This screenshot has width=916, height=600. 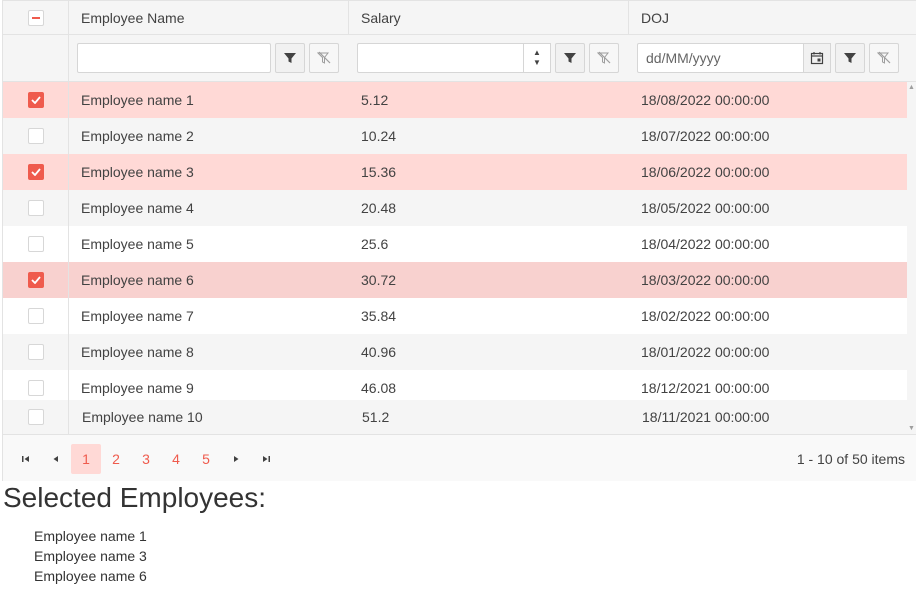 What do you see at coordinates (26, 459) in the screenshot?
I see `first-page-button` at bounding box center [26, 459].